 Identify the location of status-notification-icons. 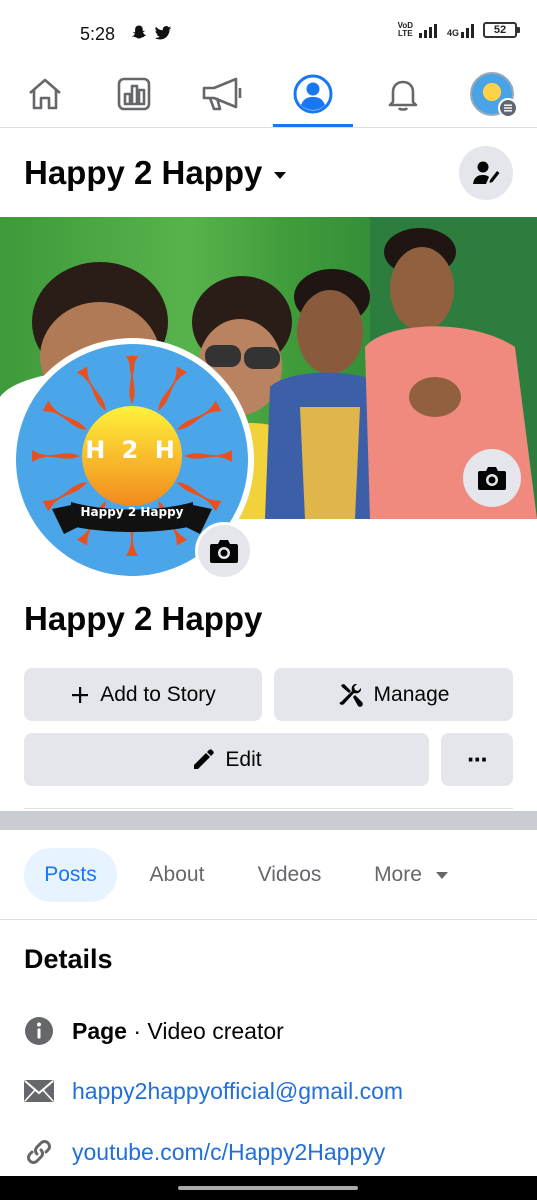
(151, 33).